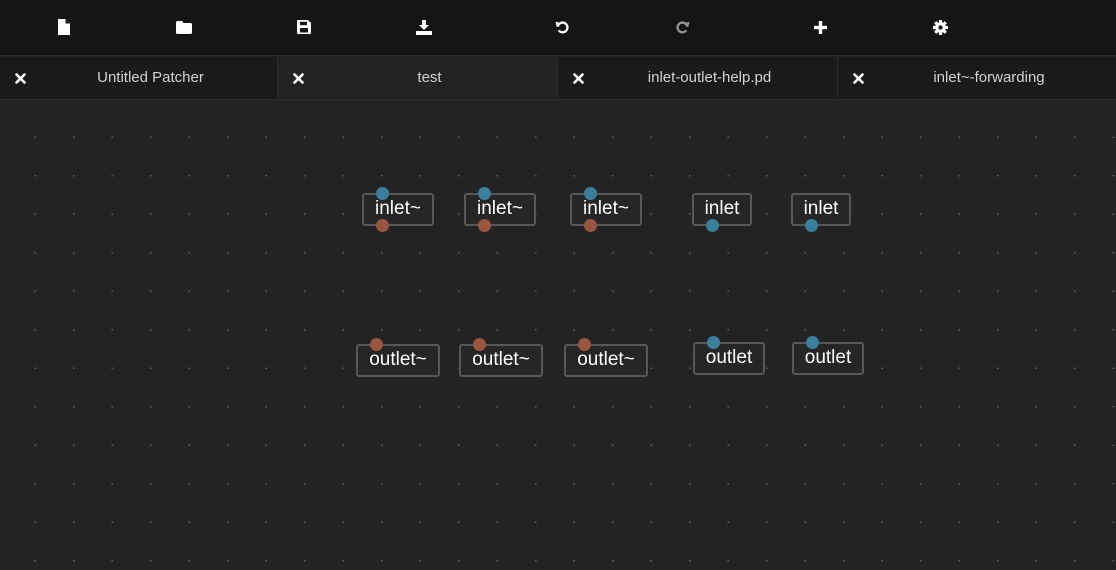 Image resolution: width=1116 pixels, height=570 pixels. I want to click on tab-label: inlet~-forwarding, so click(989, 77).